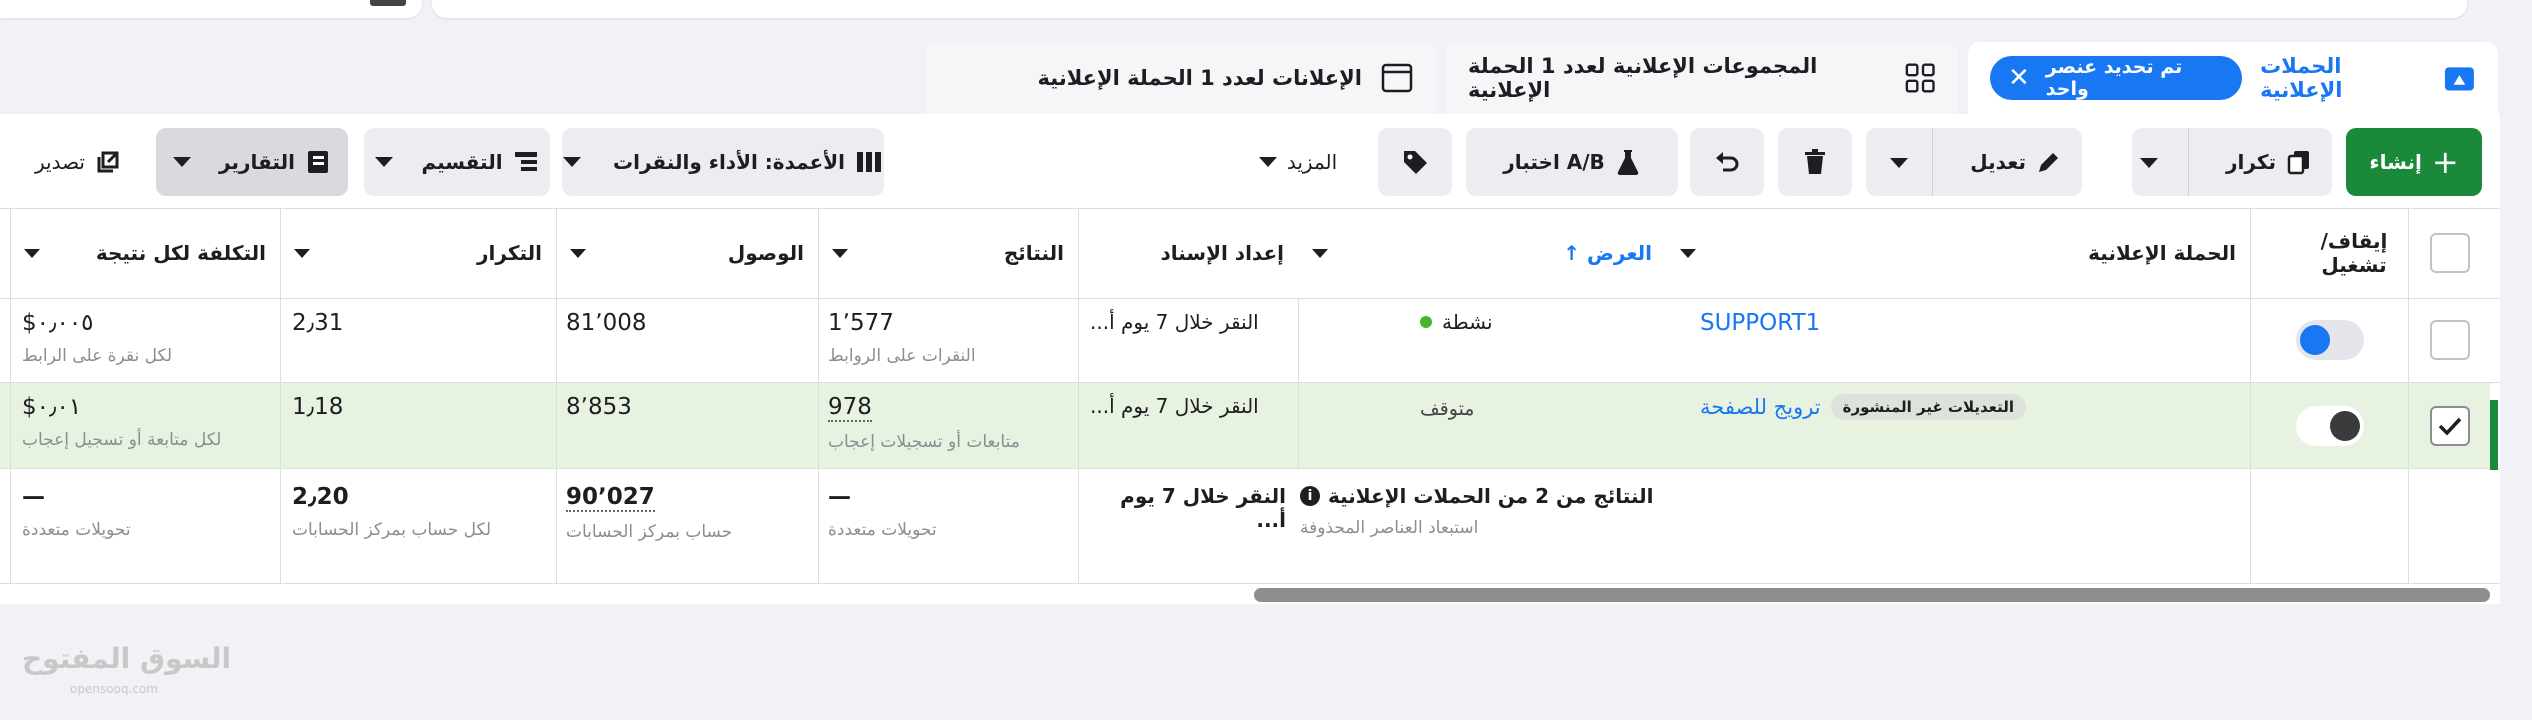 The height and width of the screenshot is (720, 2532). What do you see at coordinates (32, 253) in the screenshot?
I see `cost-sort-icon` at bounding box center [32, 253].